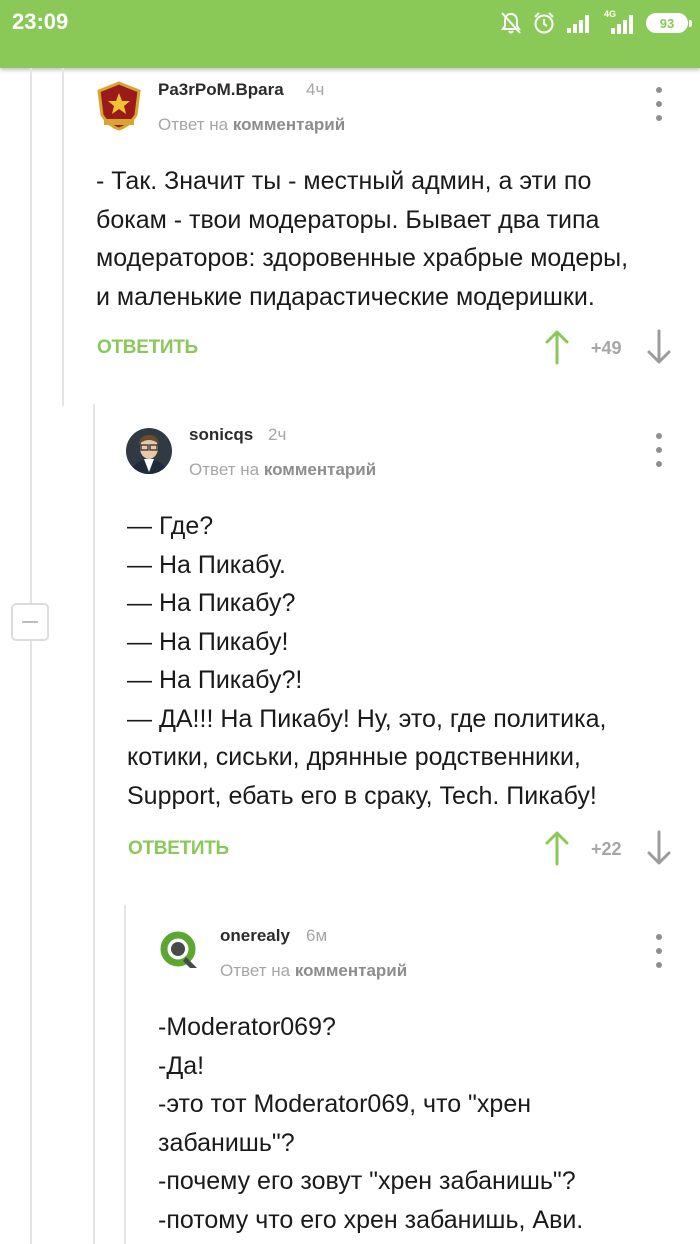  Describe the element at coordinates (619, 21) in the screenshot. I see `signal-4g-icon: 4G` at that location.